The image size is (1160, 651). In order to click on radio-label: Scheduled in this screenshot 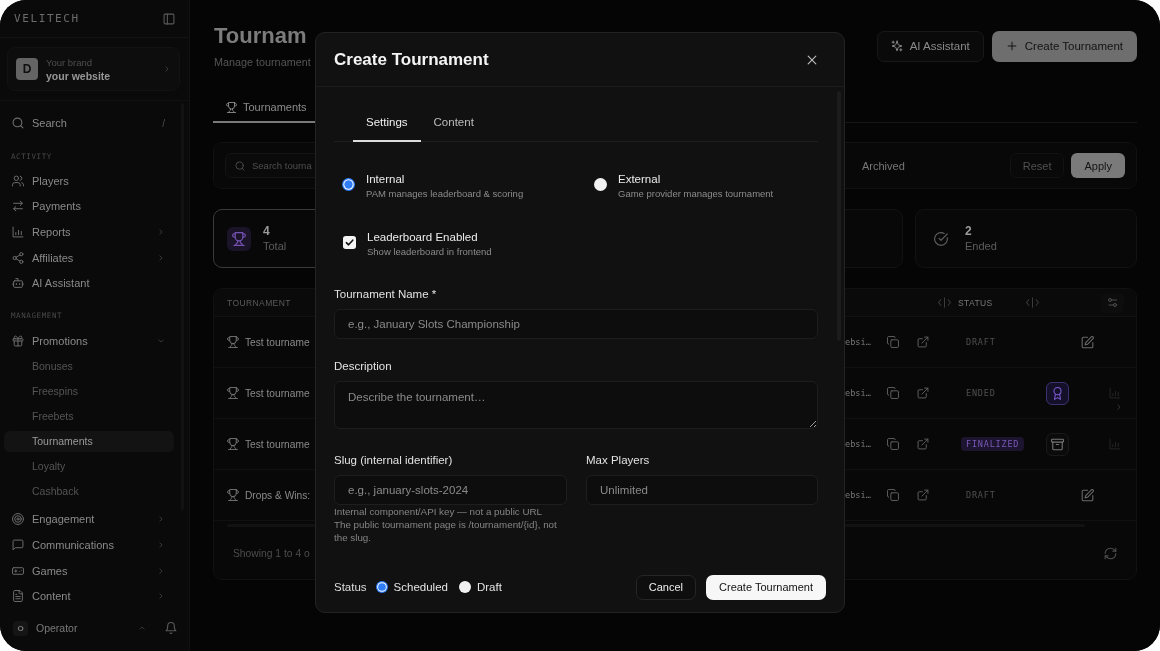, I will do `click(420, 587)`.